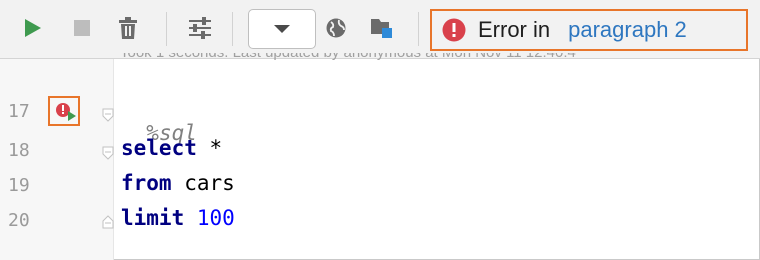 Image resolution: width=760 pixels, height=260 pixels. I want to click on interpreter-dropdown, so click(282, 29).